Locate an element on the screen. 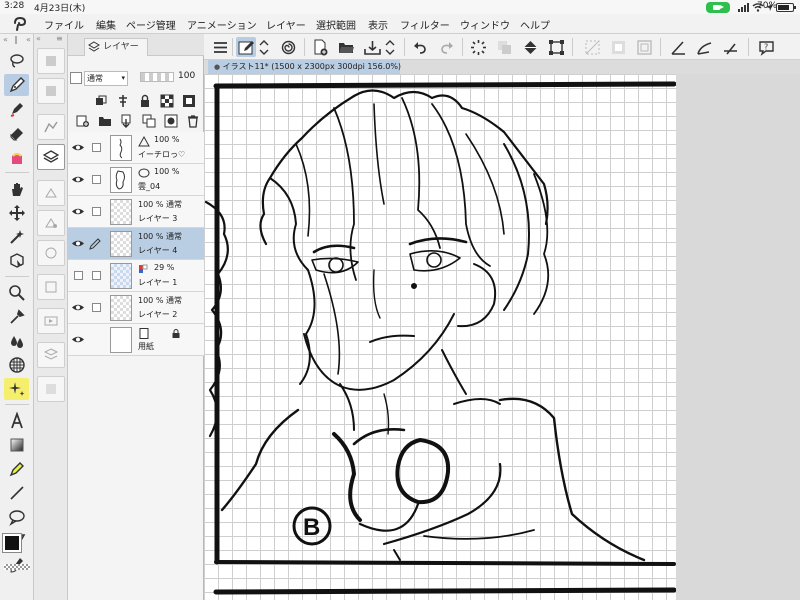 The height and width of the screenshot is (600, 800). tool-marker is located at coordinates (16, 109).